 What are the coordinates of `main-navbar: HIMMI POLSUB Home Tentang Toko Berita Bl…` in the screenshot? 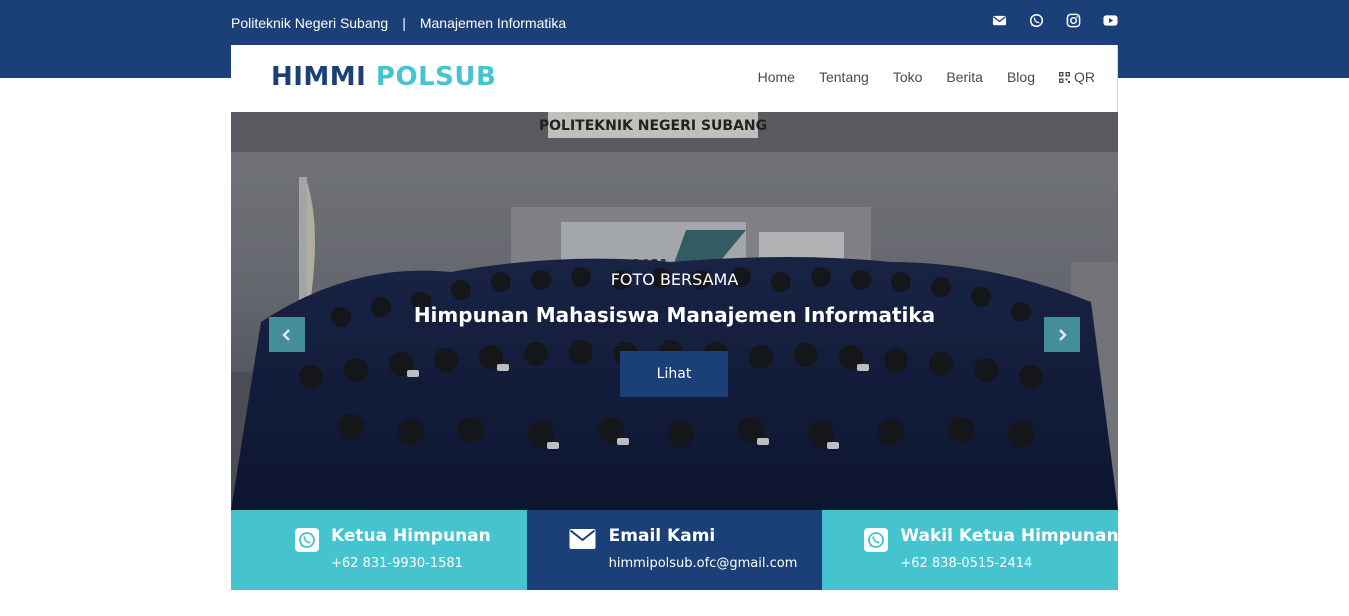 It's located at (674, 78).